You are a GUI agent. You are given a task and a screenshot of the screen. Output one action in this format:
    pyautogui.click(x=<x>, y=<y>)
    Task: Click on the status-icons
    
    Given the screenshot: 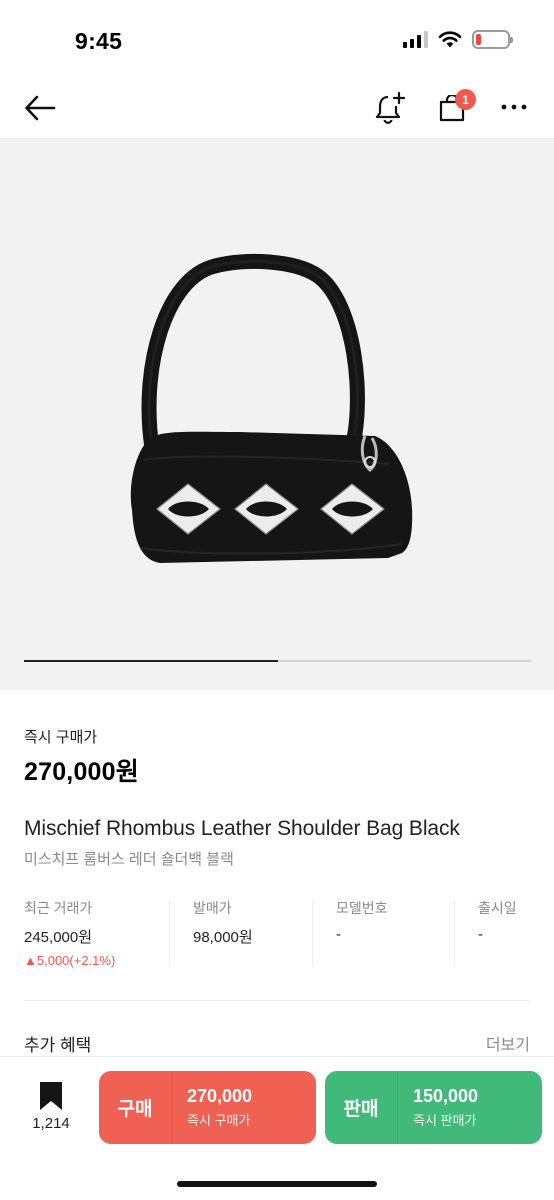 What is the action you would take?
    pyautogui.click(x=458, y=39)
    